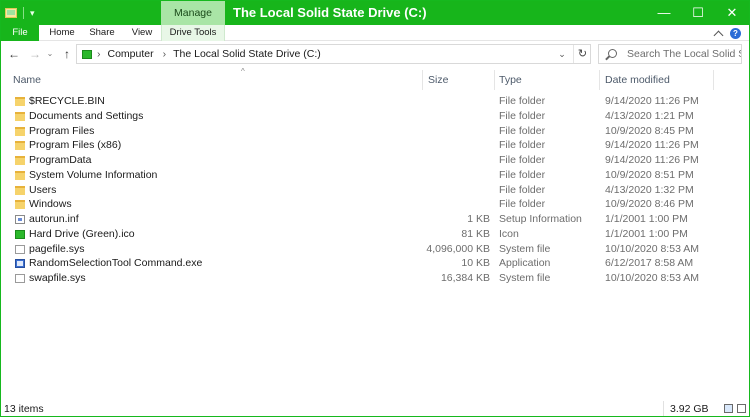  Describe the element at coordinates (32, 13) in the screenshot. I see `qat-dropdown-icon: ▾` at that location.